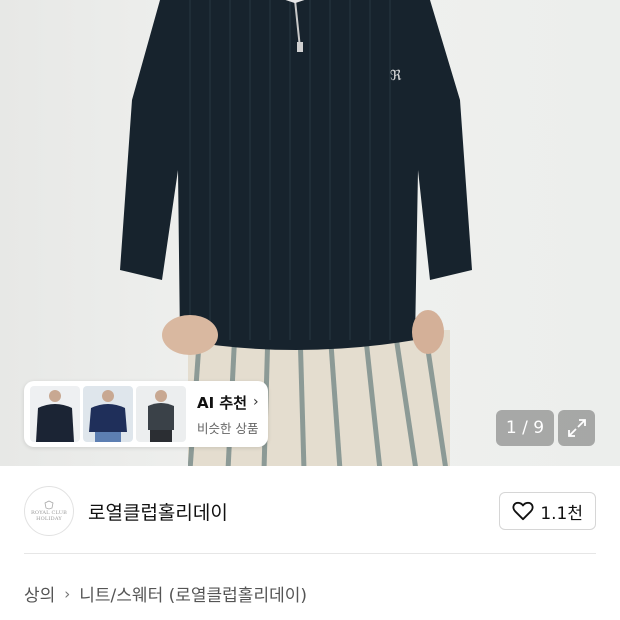  What do you see at coordinates (39, 593) in the screenshot?
I see `breadcrumb-category: 상의` at bounding box center [39, 593].